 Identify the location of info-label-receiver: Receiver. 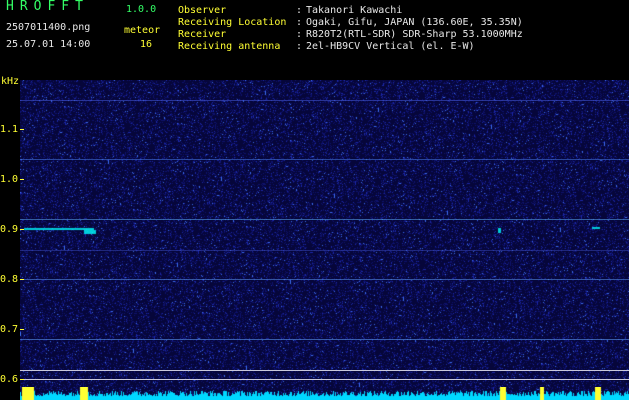
(202, 34).